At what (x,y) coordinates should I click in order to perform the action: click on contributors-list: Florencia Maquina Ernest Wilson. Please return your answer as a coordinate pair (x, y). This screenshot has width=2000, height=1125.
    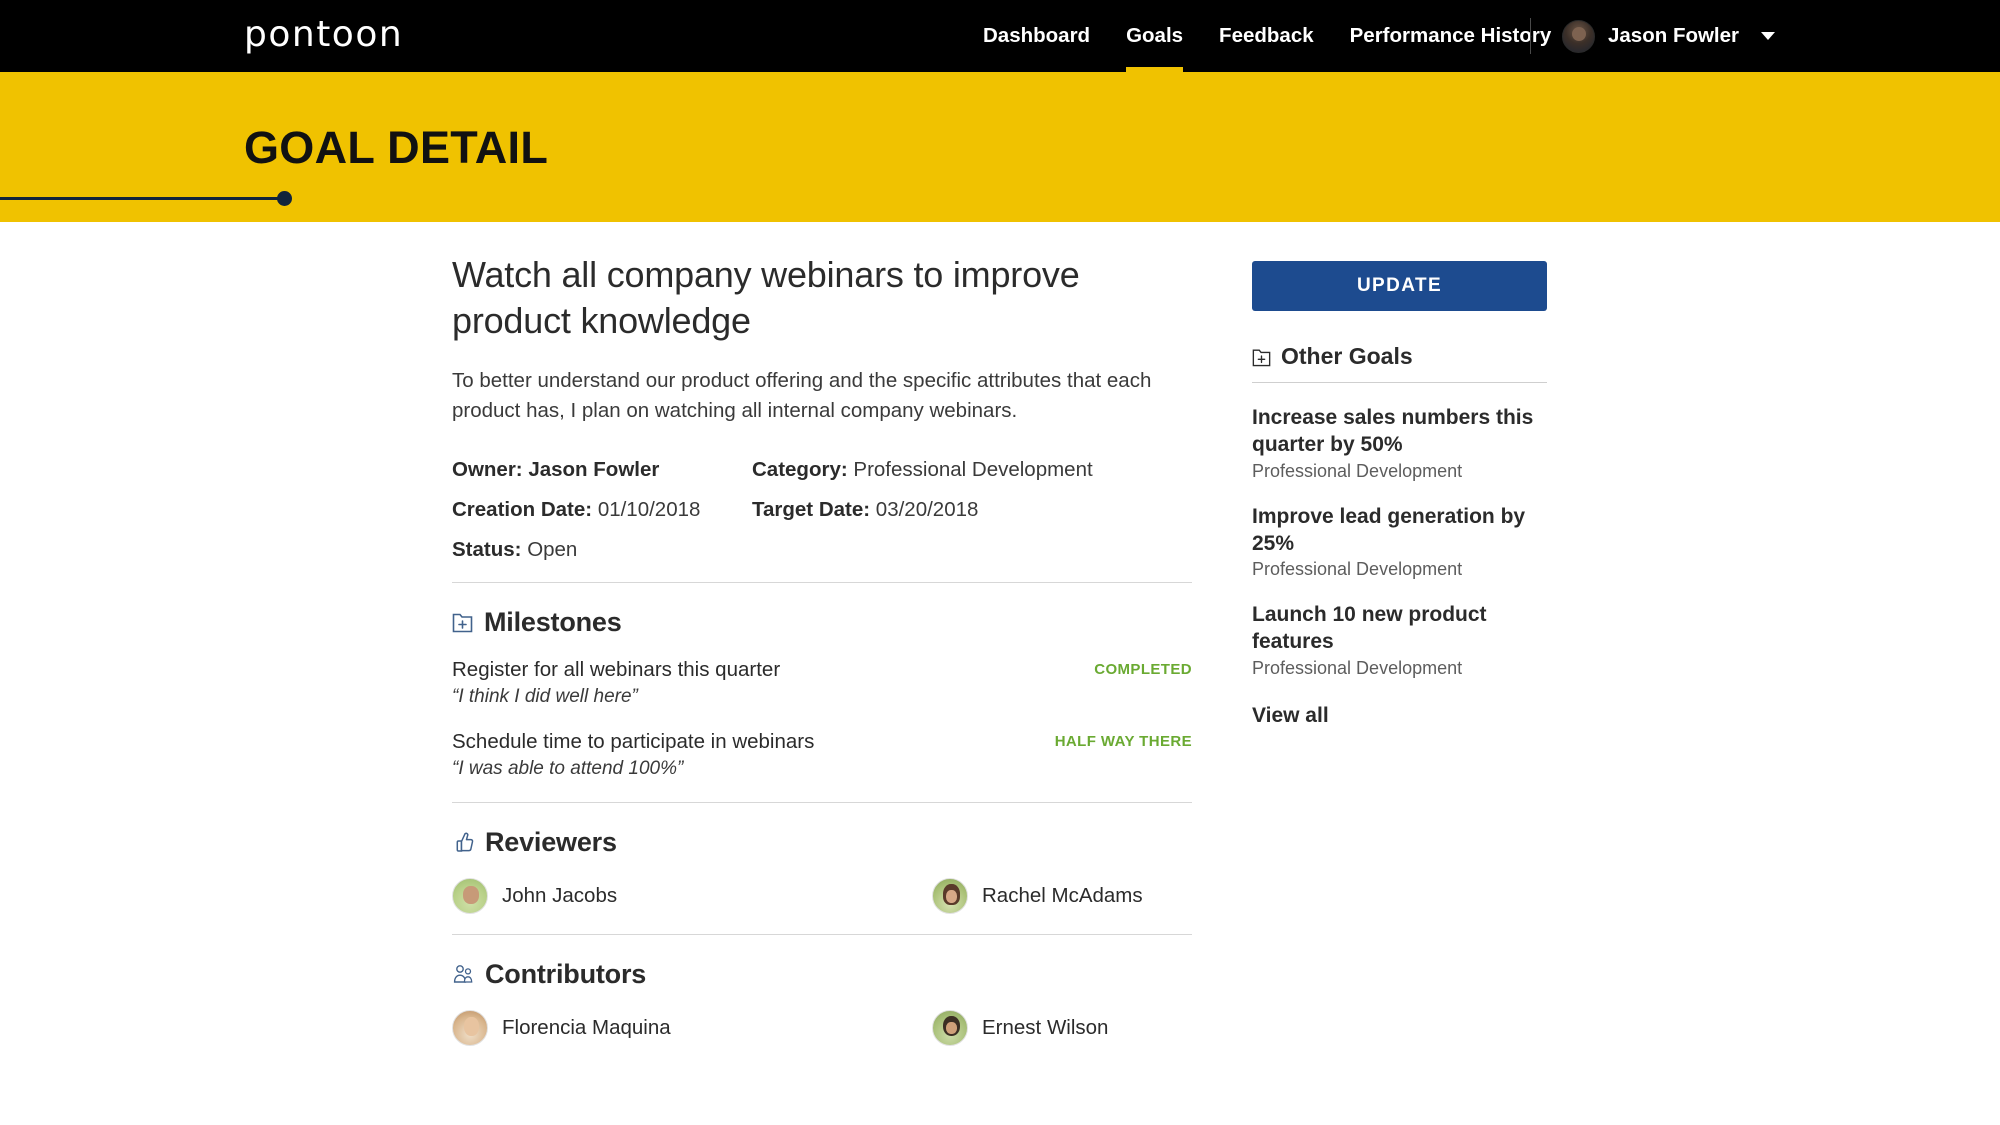
    Looking at the image, I should click on (822, 1027).